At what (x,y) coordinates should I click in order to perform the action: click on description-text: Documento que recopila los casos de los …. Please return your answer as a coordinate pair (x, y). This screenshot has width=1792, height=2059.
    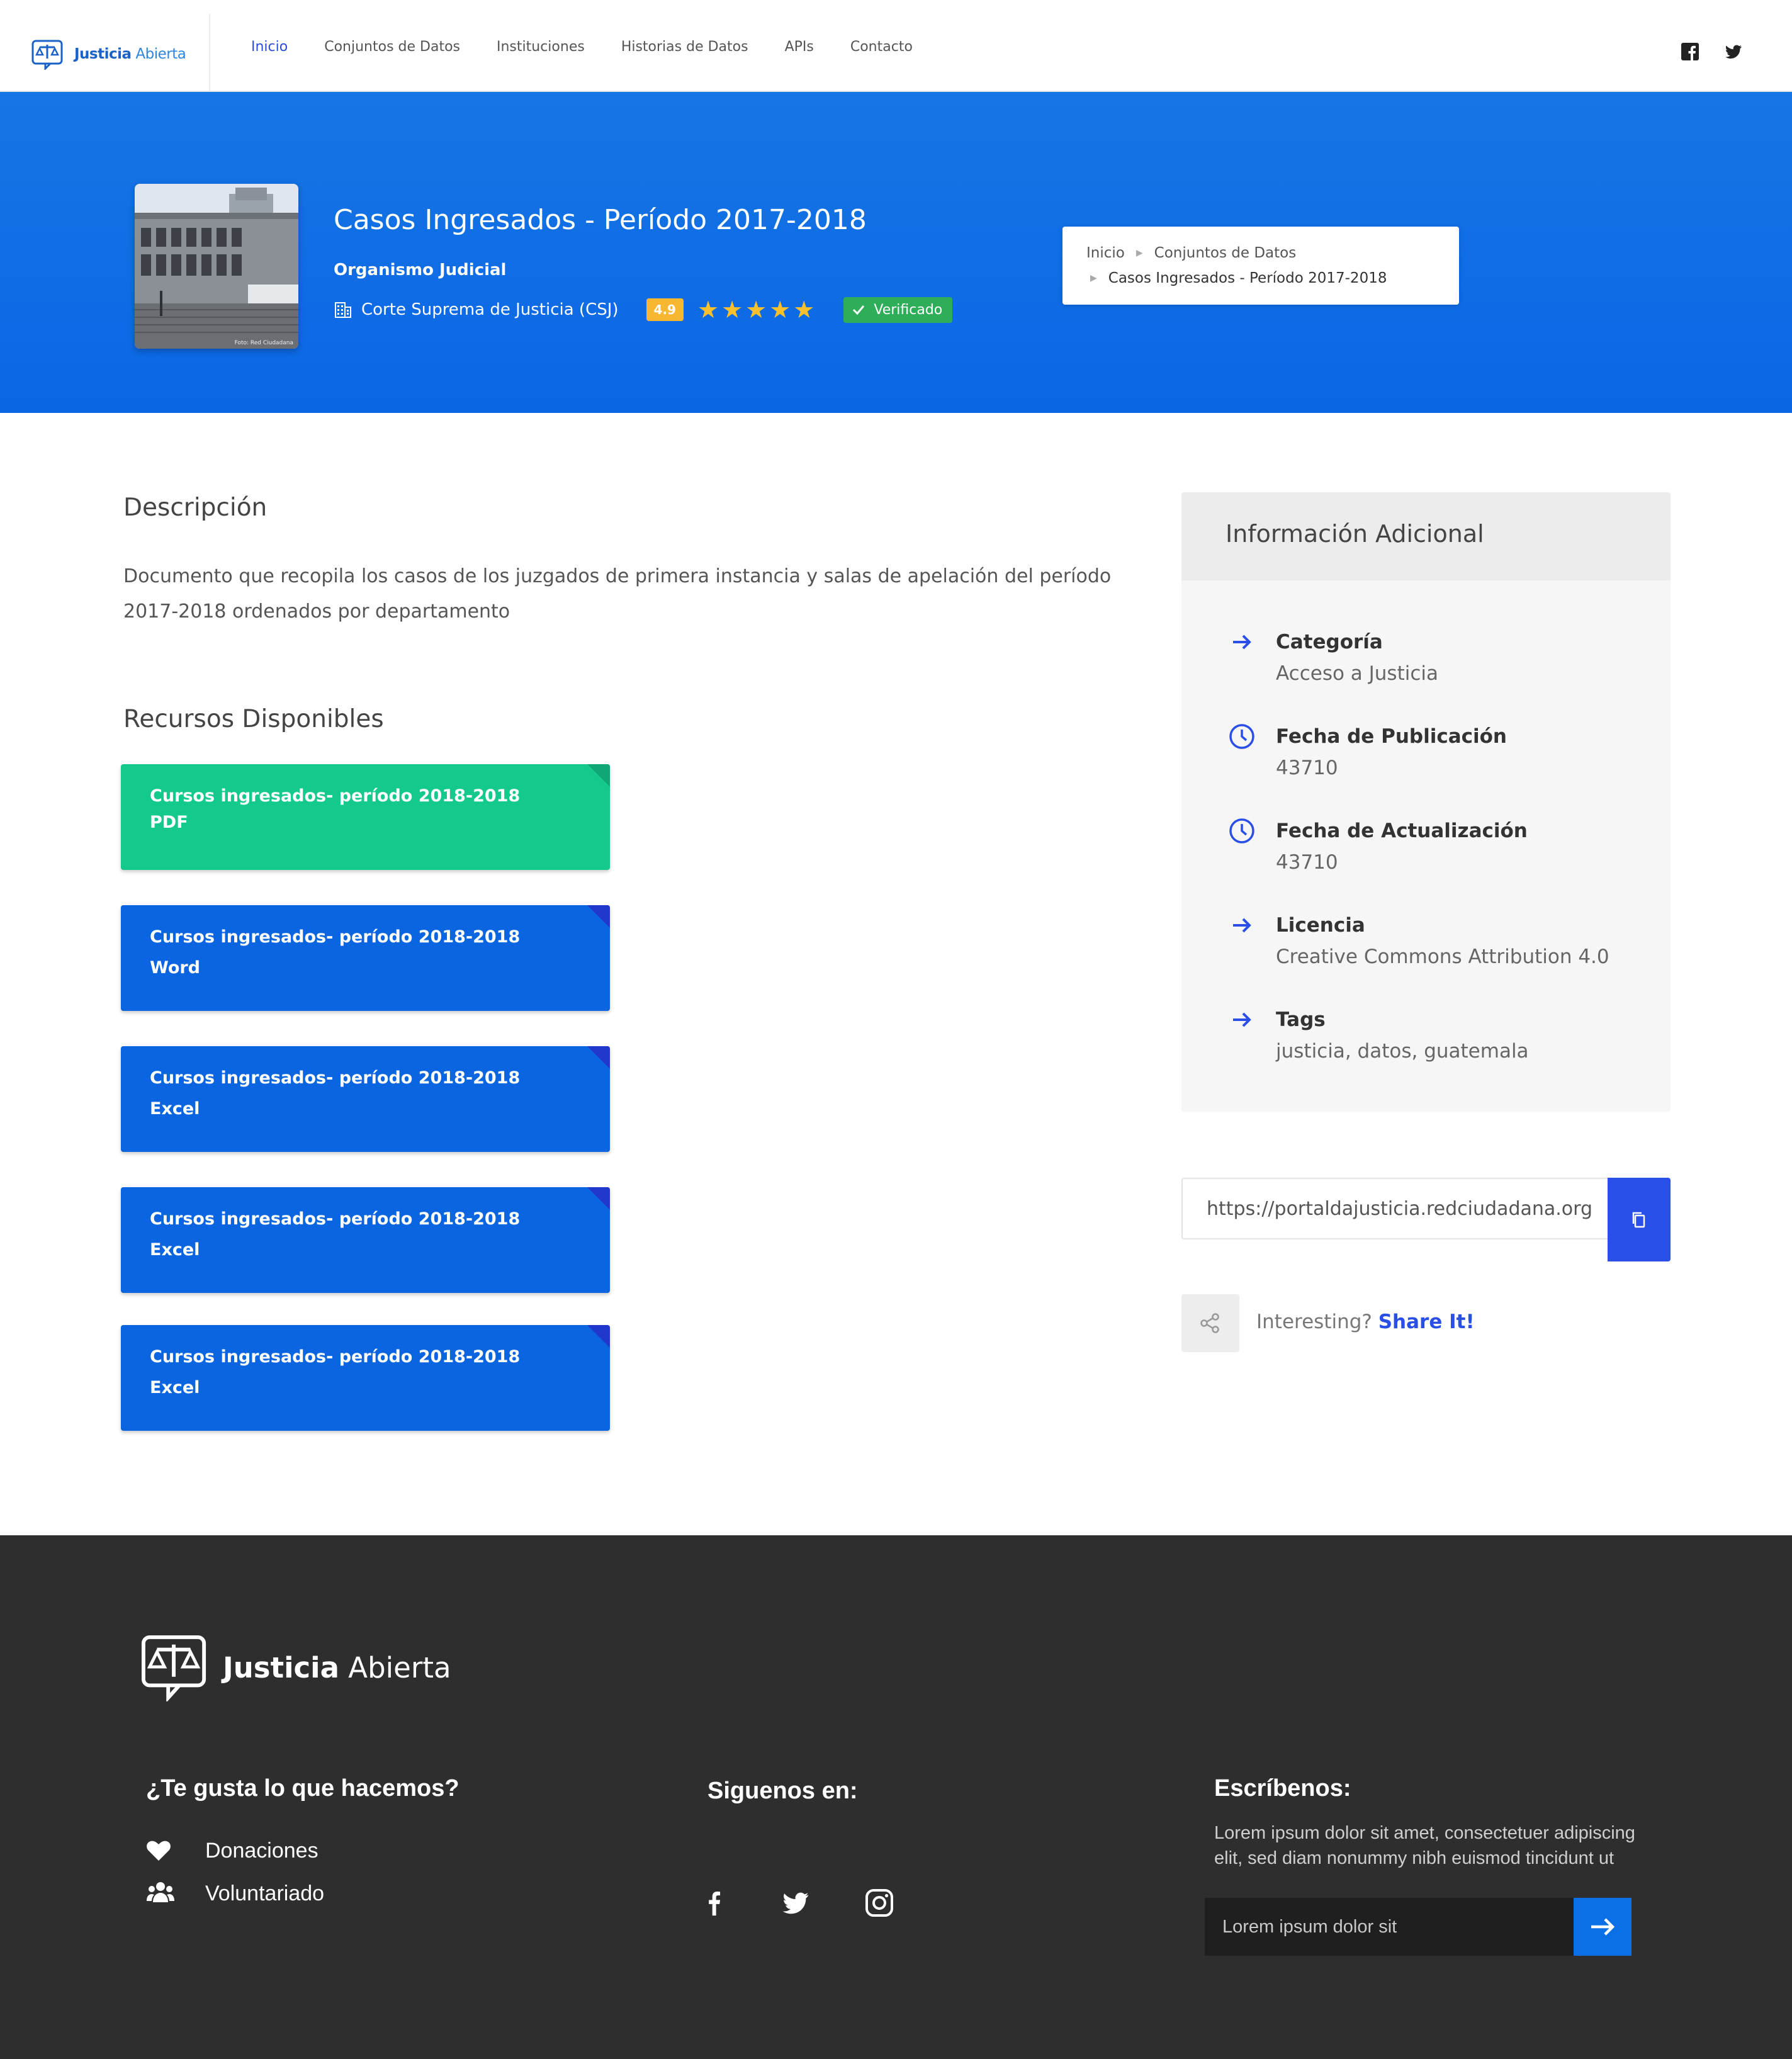
    Looking at the image, I should click on (617, 594).